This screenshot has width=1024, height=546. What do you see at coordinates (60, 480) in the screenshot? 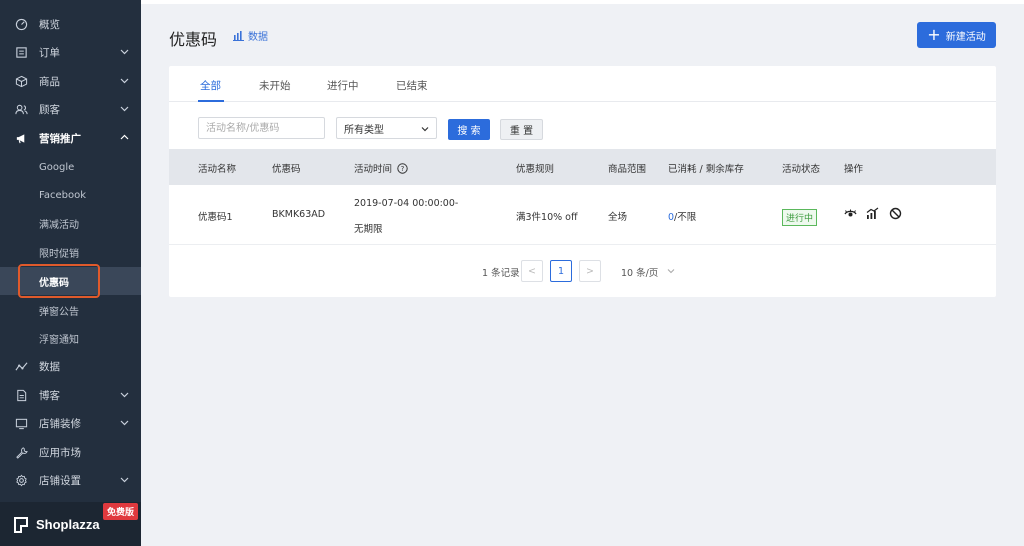
I see `sidebar-item-label: 店铺设置` at bounding box center [60, 480].